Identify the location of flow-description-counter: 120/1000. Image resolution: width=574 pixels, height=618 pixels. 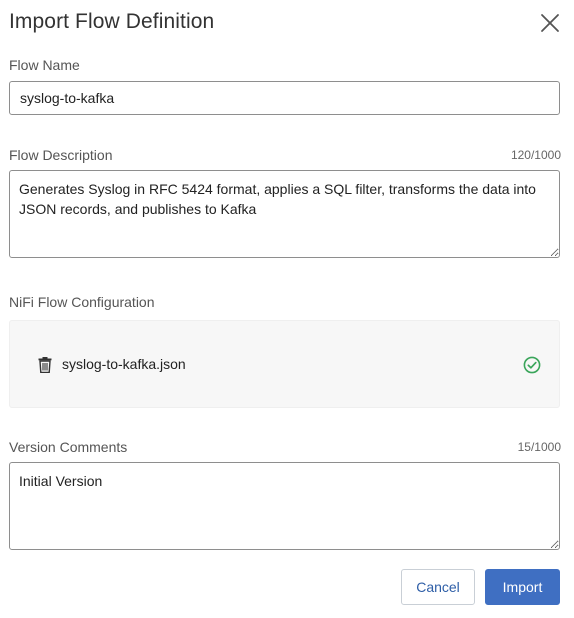
(535, 155).